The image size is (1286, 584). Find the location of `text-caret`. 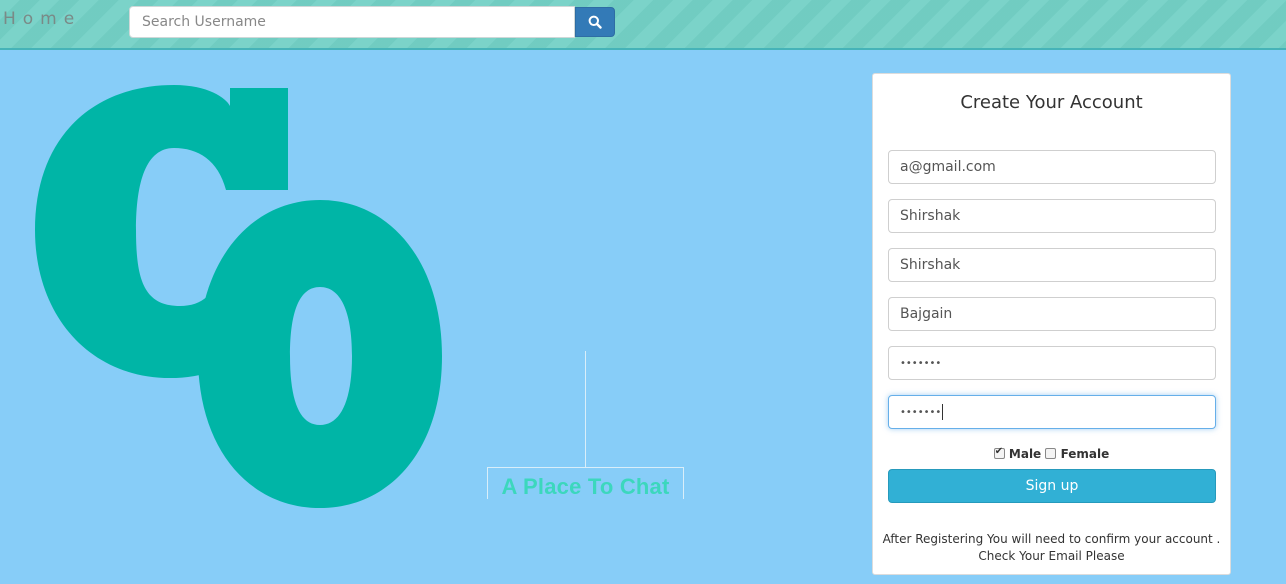

text-caret is located at coordinates (943, 412).